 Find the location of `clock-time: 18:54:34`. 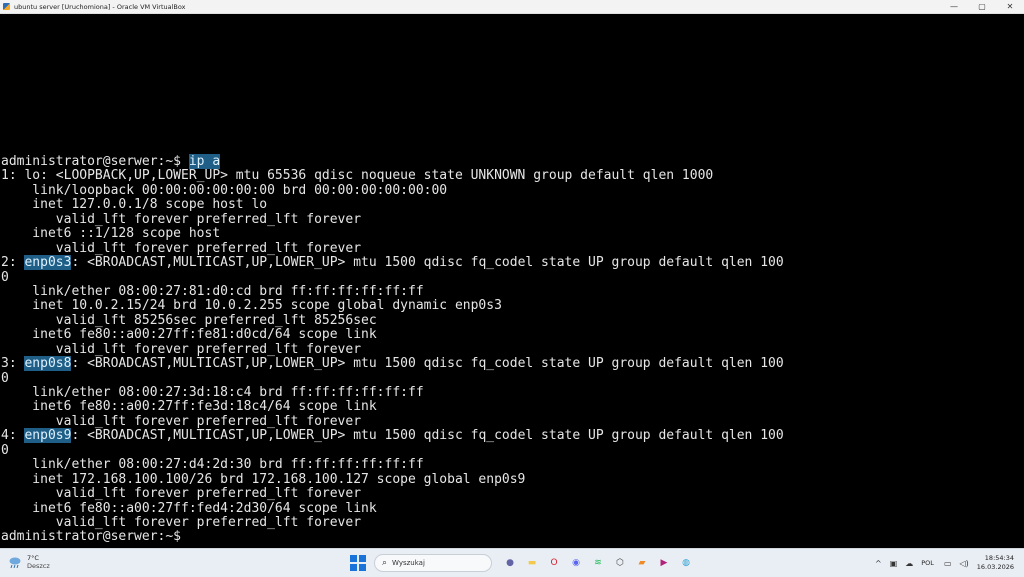

clock-time: 18:54:34 is located at coordinates (999, 558).